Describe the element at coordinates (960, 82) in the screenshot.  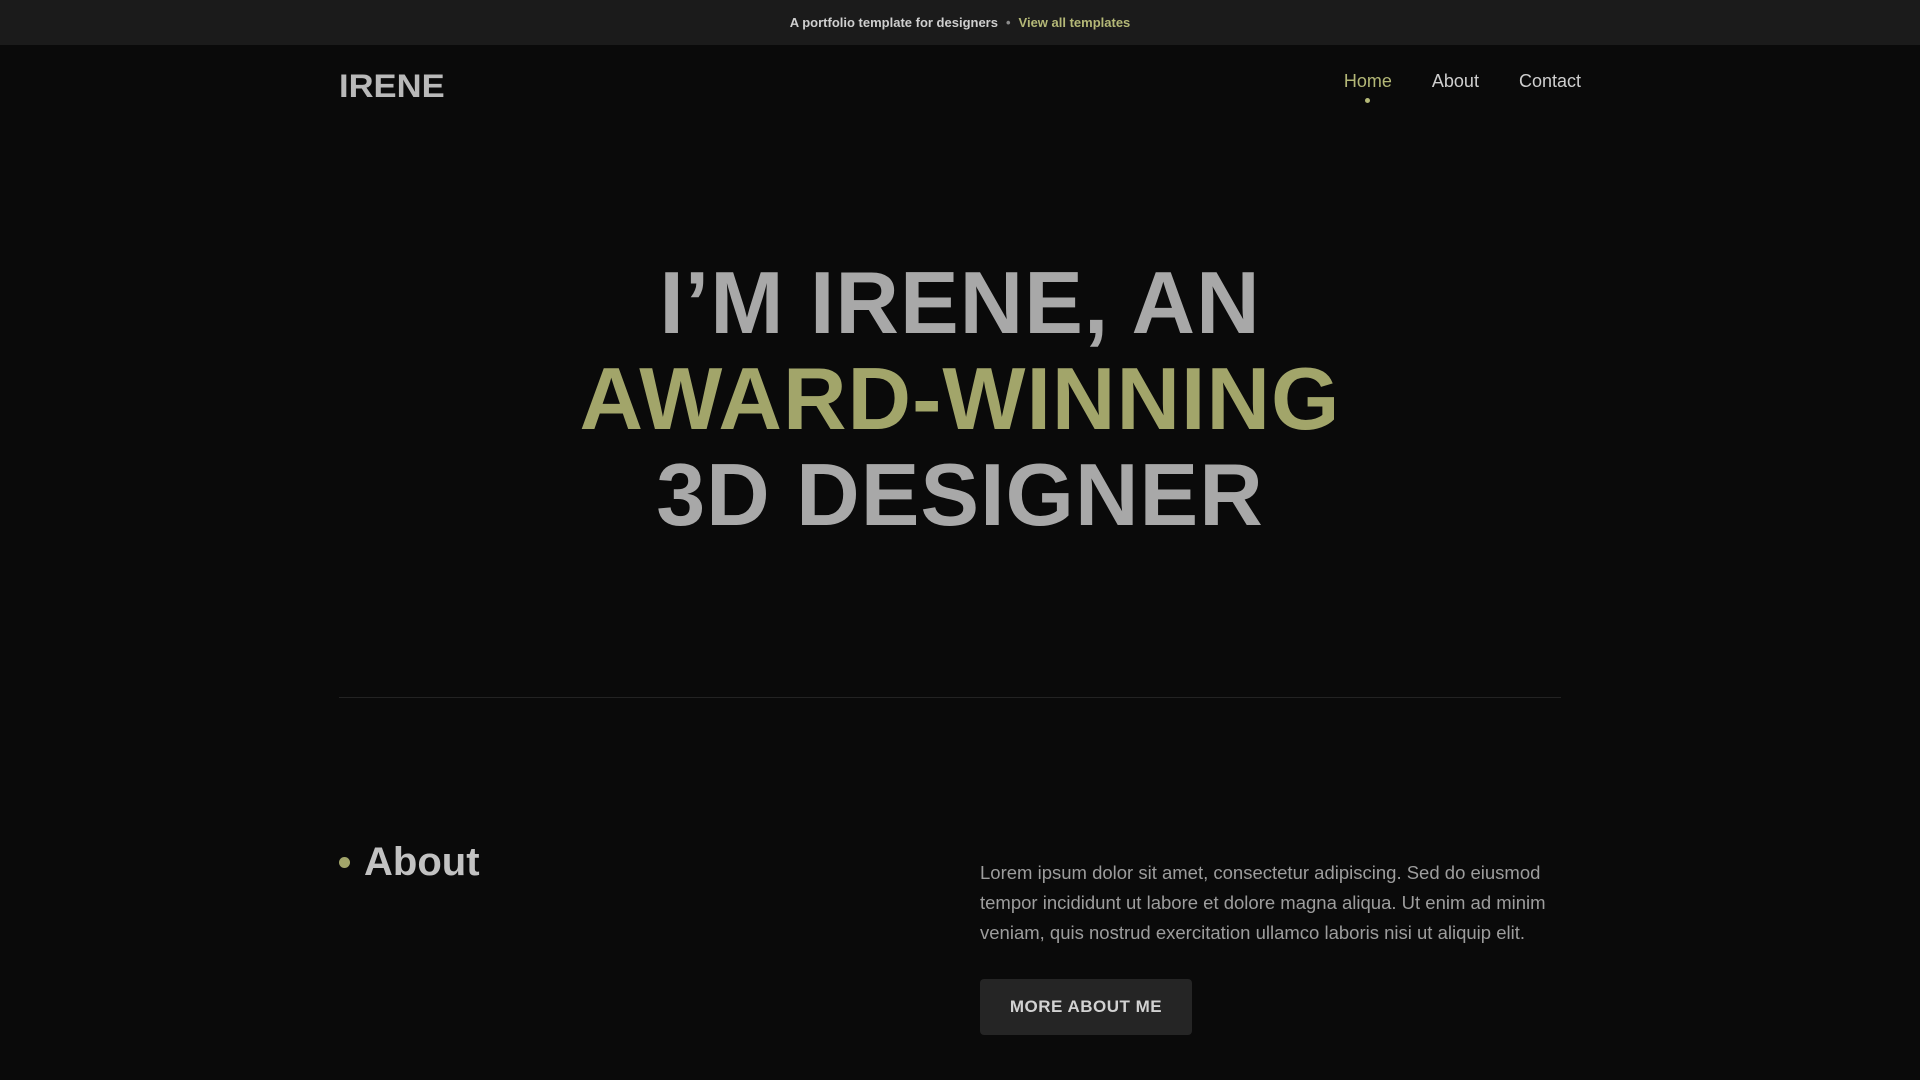
I see `site-header: IRENE Home About Contact` at that location.